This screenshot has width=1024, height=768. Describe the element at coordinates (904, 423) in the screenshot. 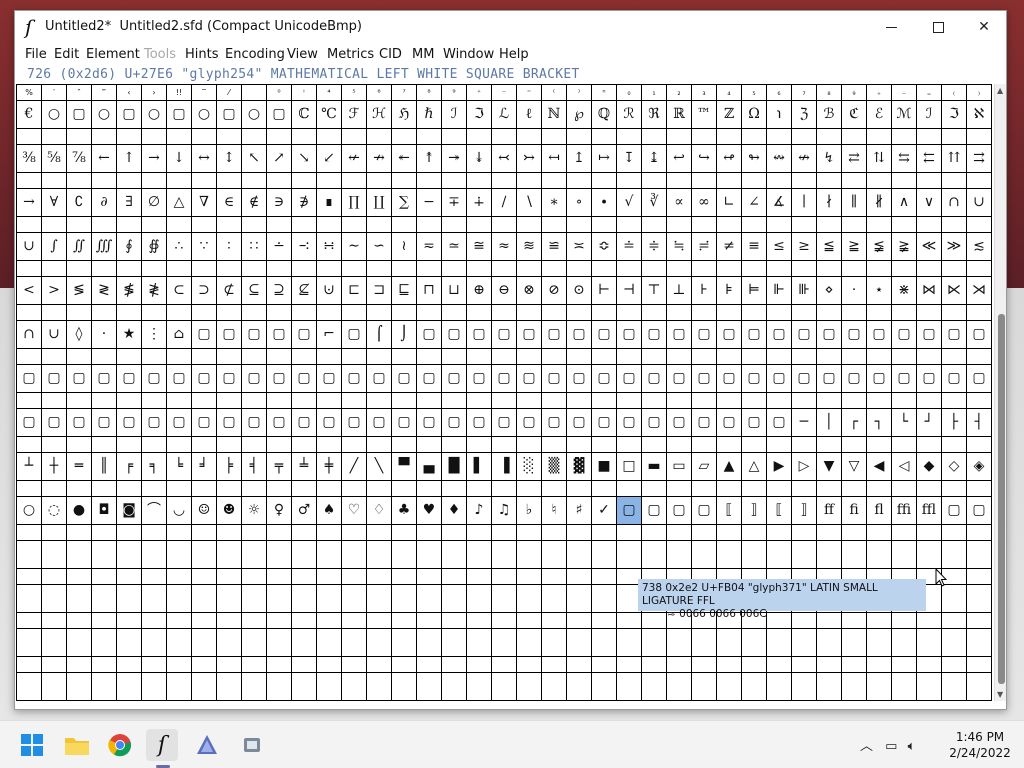

I see `glyph-cell: └` at that location.